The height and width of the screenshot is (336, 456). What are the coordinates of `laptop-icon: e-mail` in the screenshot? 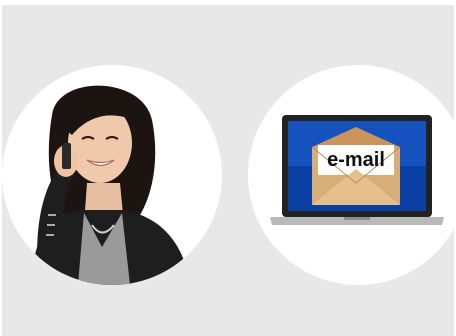 It's located at (357, 170).